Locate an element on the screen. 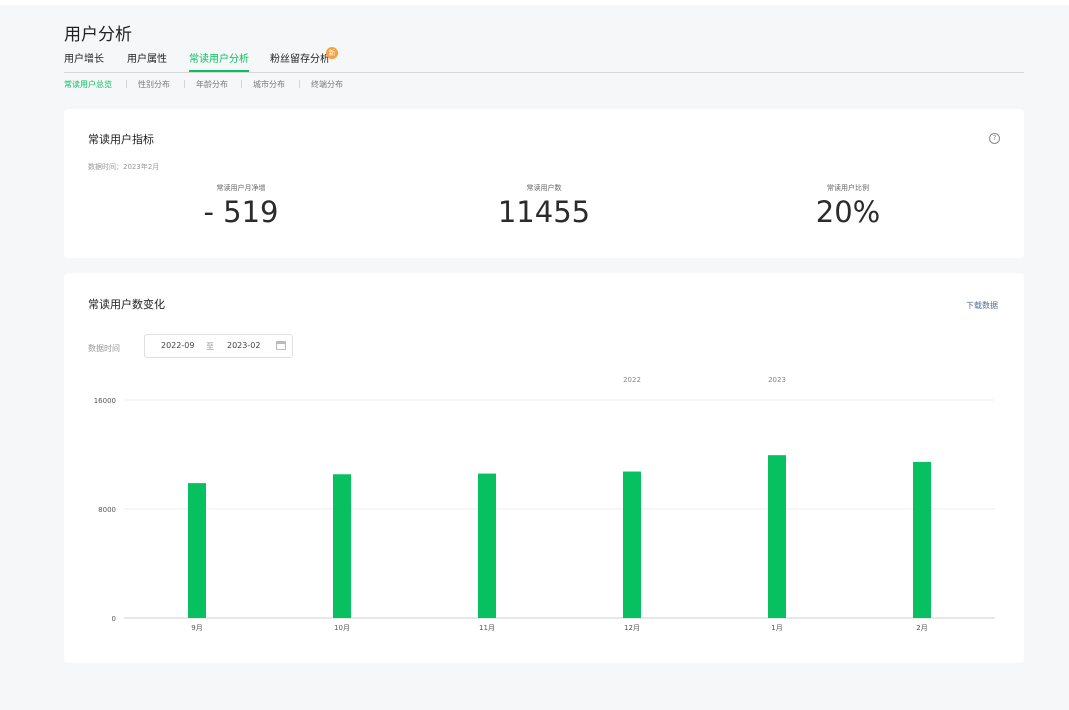 This screenshot has height=710, width=1069. tab-fan-retention-label: 粉丝留存分析 is located at coordinates (300, 59).